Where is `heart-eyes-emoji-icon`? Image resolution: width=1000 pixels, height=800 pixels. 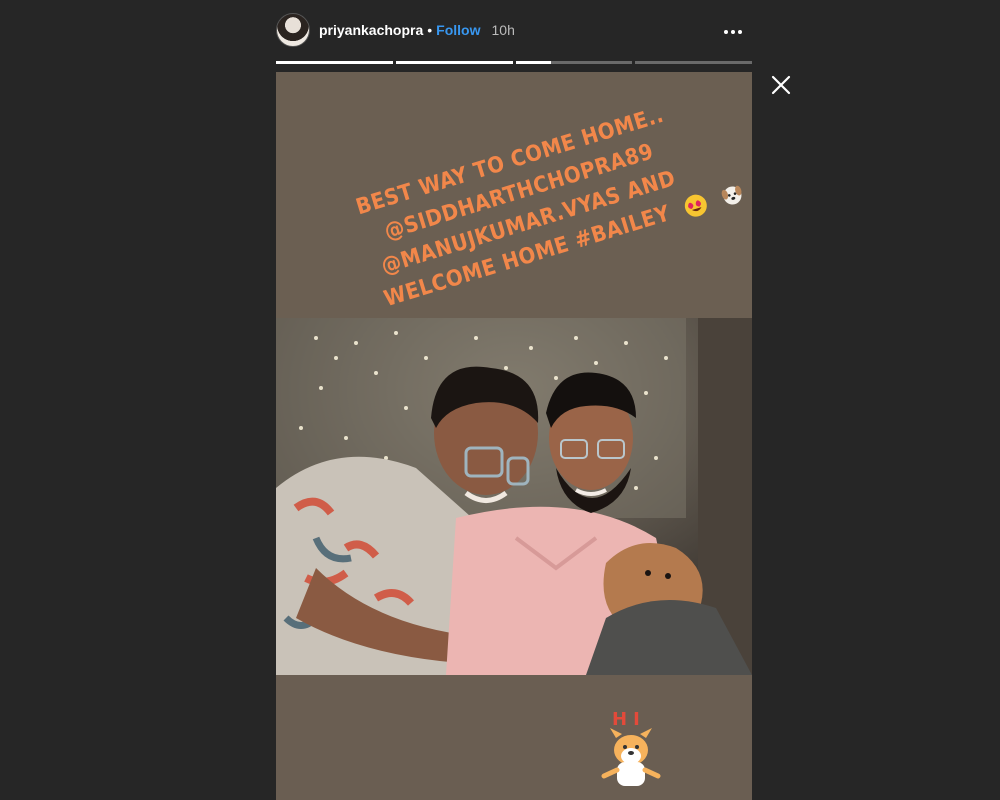
heart-eyes-emoji-icon is located at coordinates (695, 205).